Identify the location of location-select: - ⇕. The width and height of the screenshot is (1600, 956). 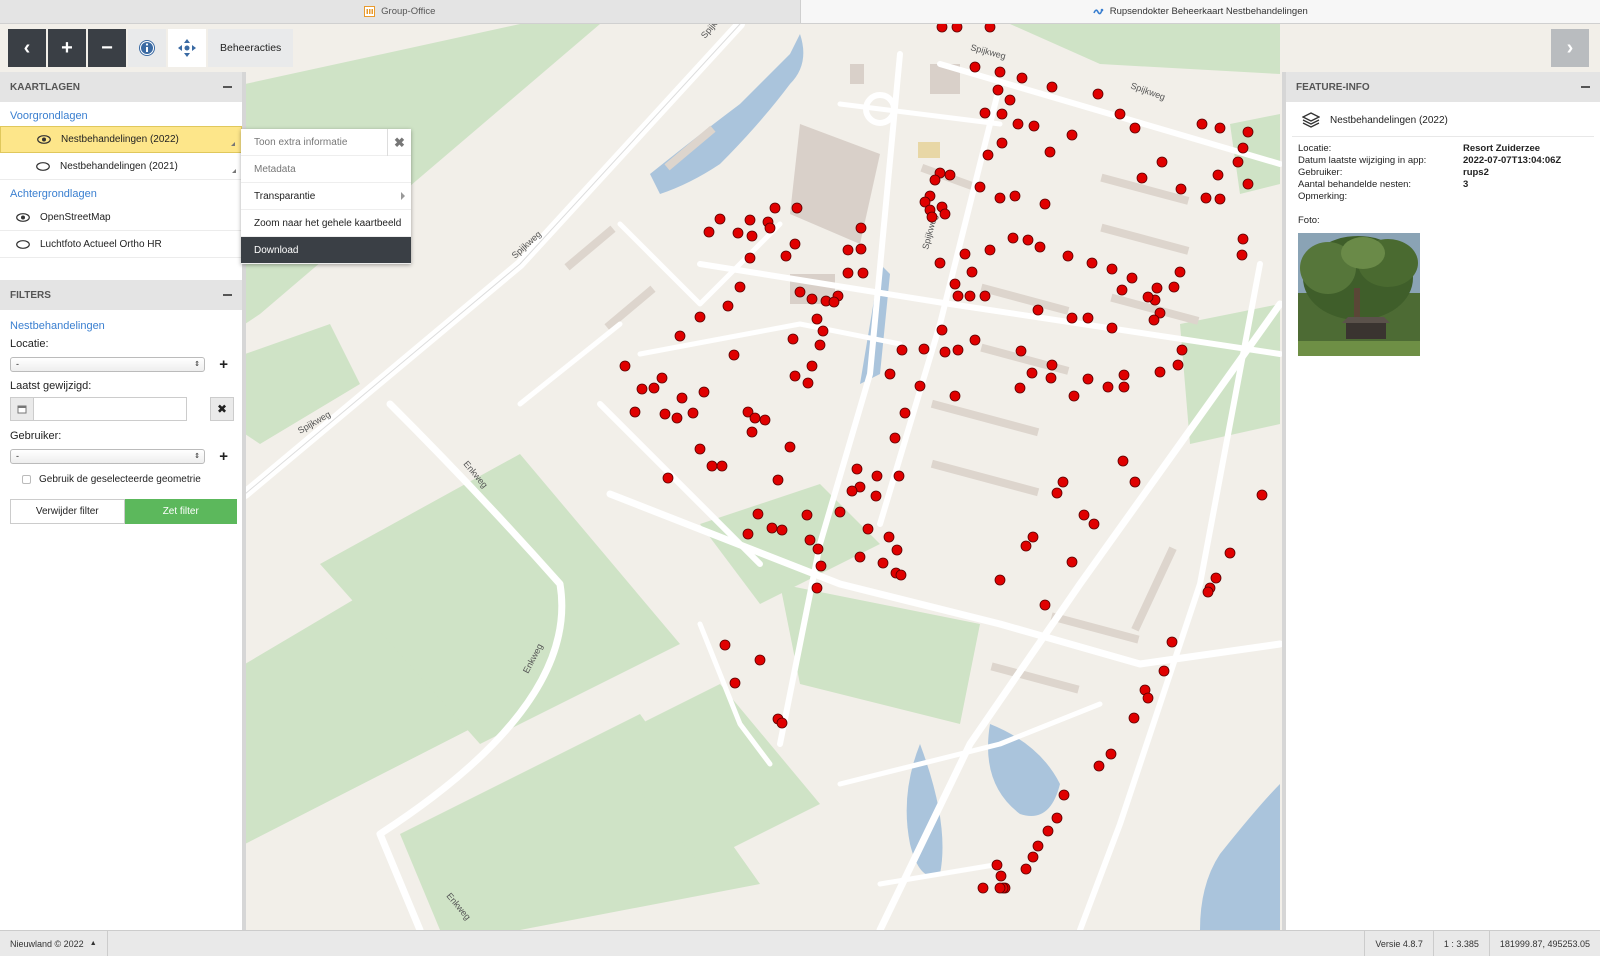
(107, 364).